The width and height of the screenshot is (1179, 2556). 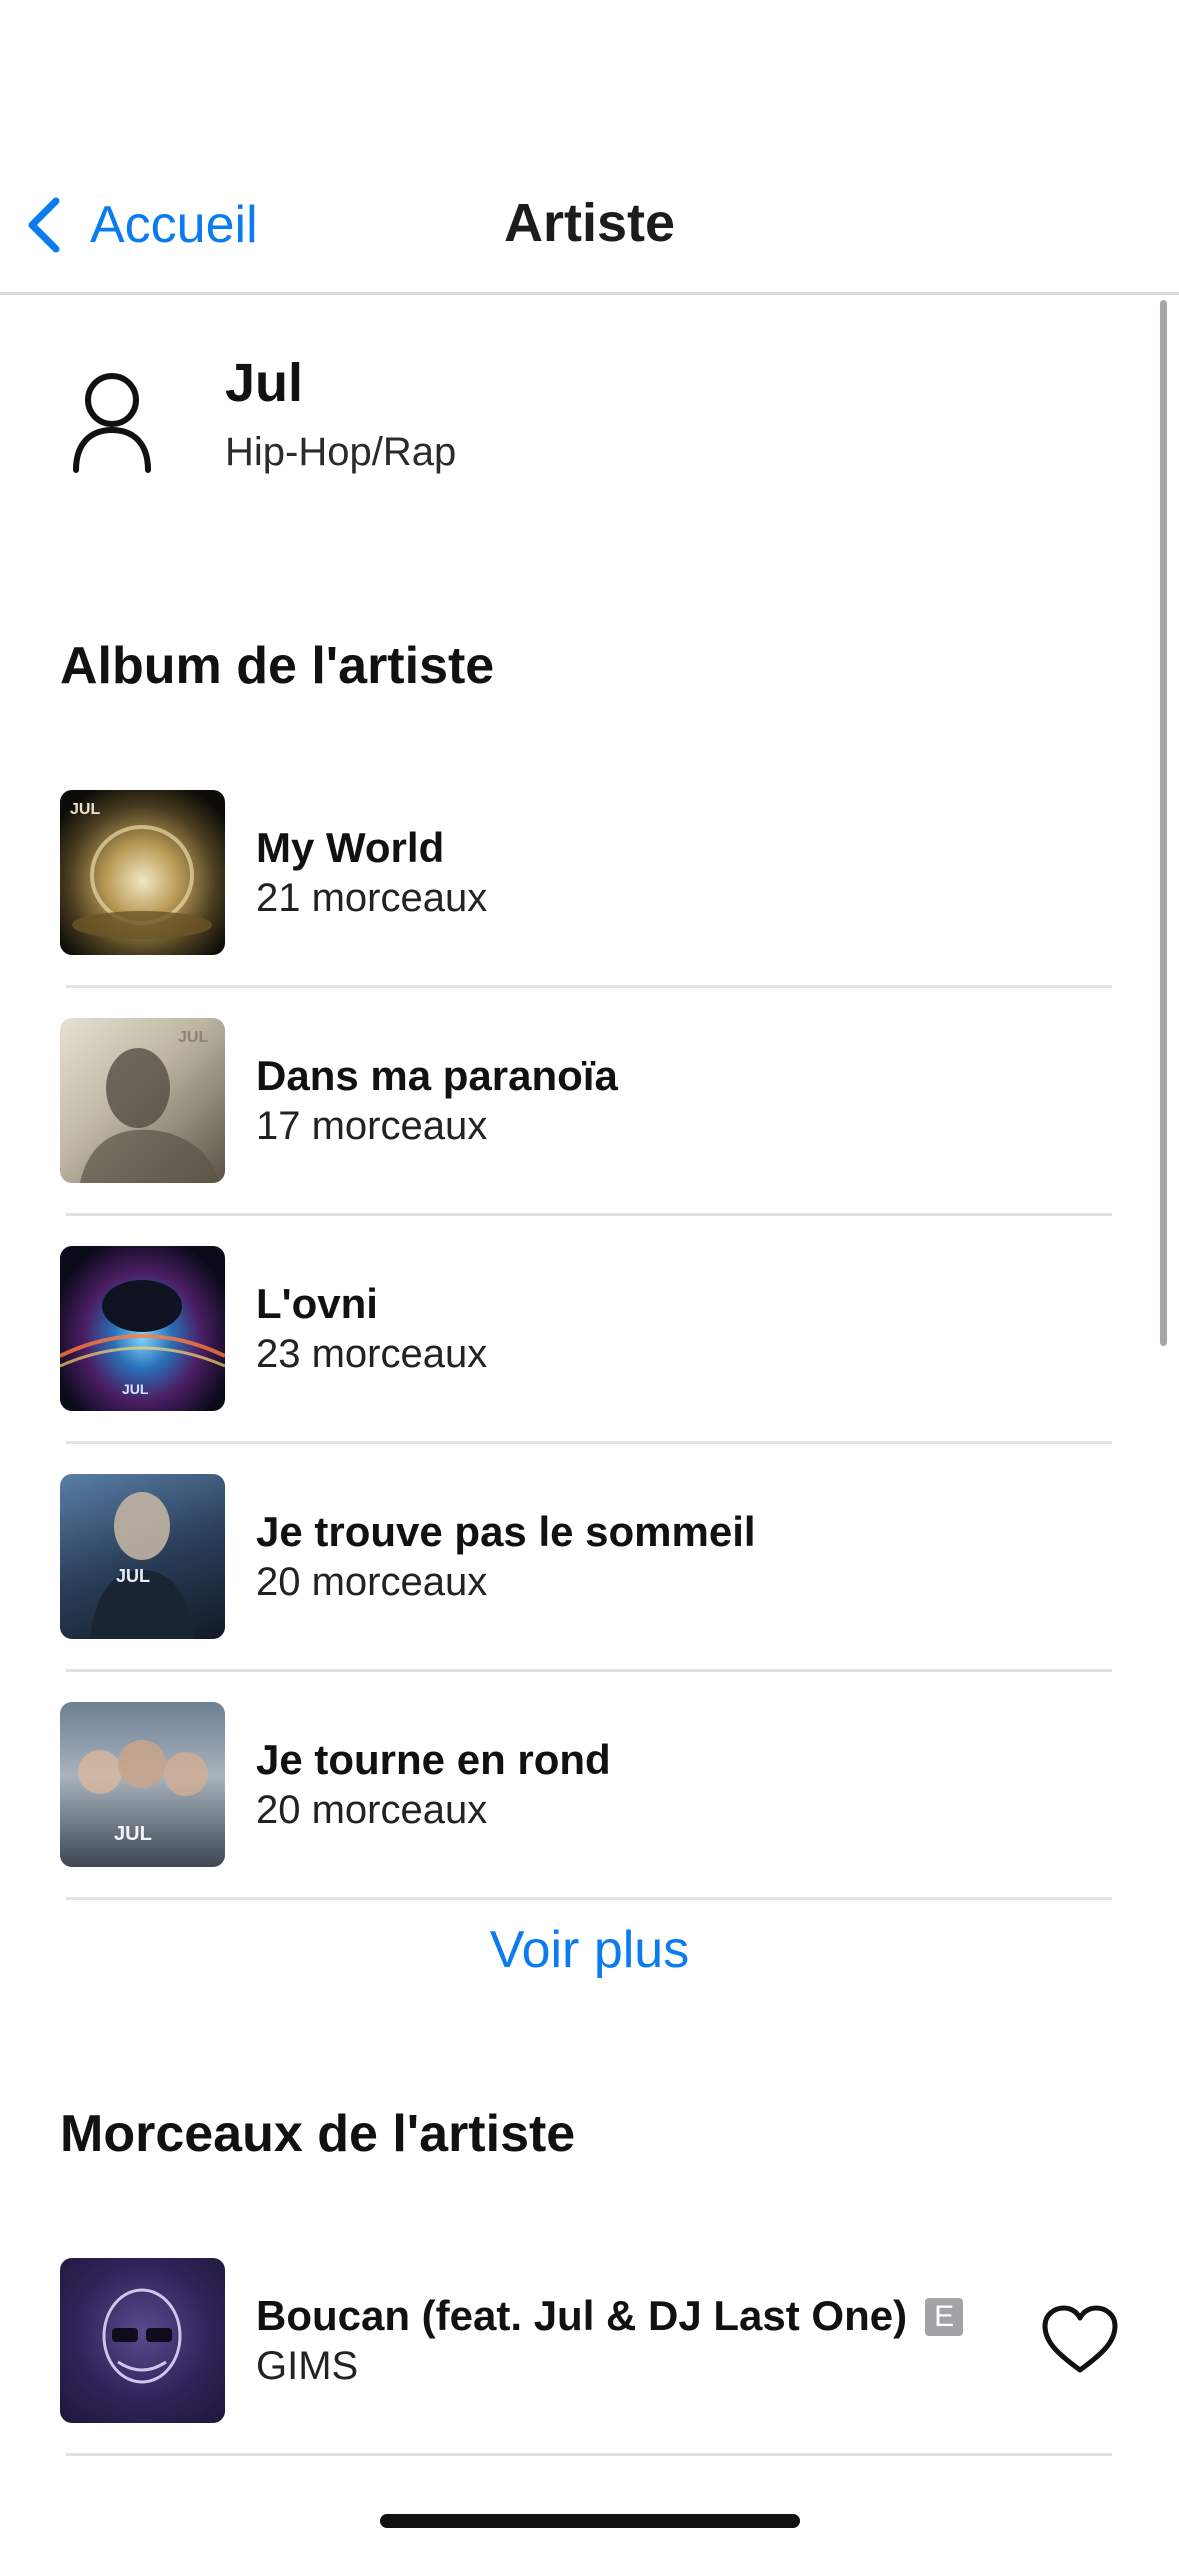 I want to click on artist-name: Jul, so click(x=264, y=383).